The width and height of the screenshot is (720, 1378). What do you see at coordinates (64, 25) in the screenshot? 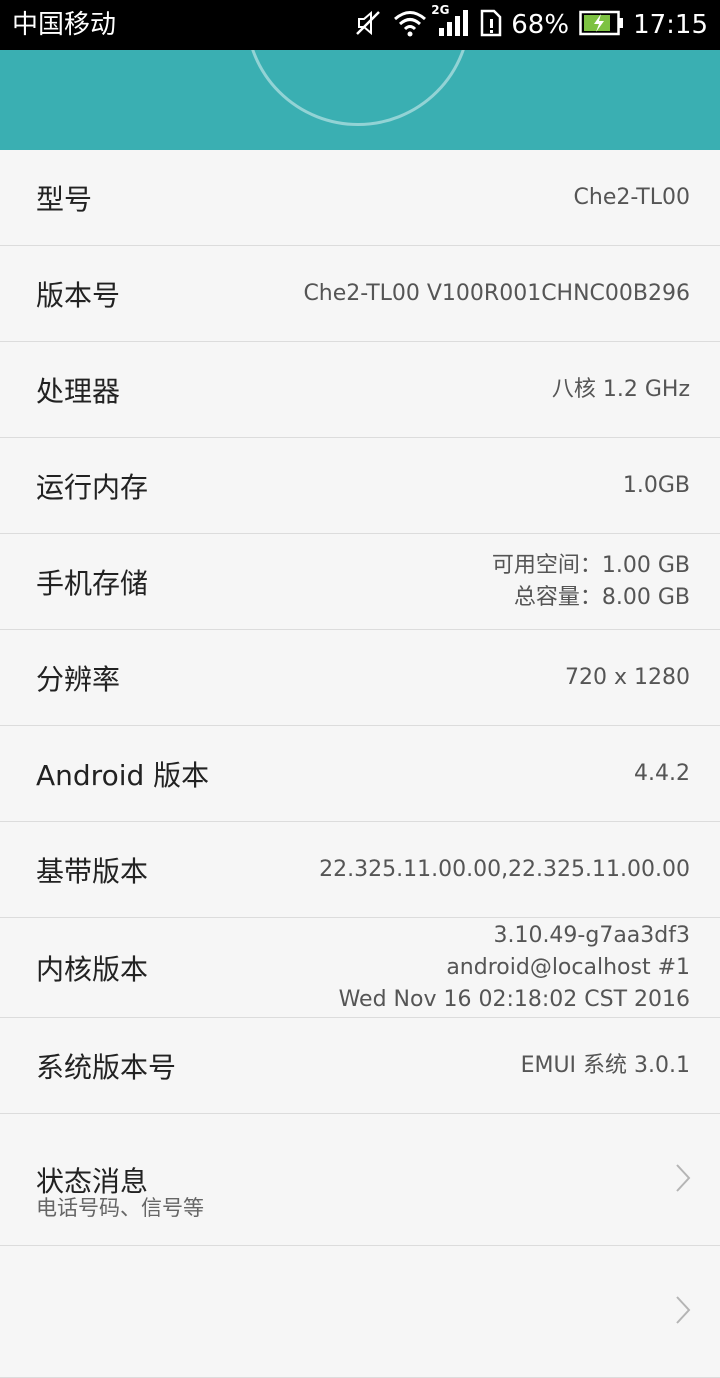
I see `carrier-name: 中国移动` at bounding box center [64, 25].